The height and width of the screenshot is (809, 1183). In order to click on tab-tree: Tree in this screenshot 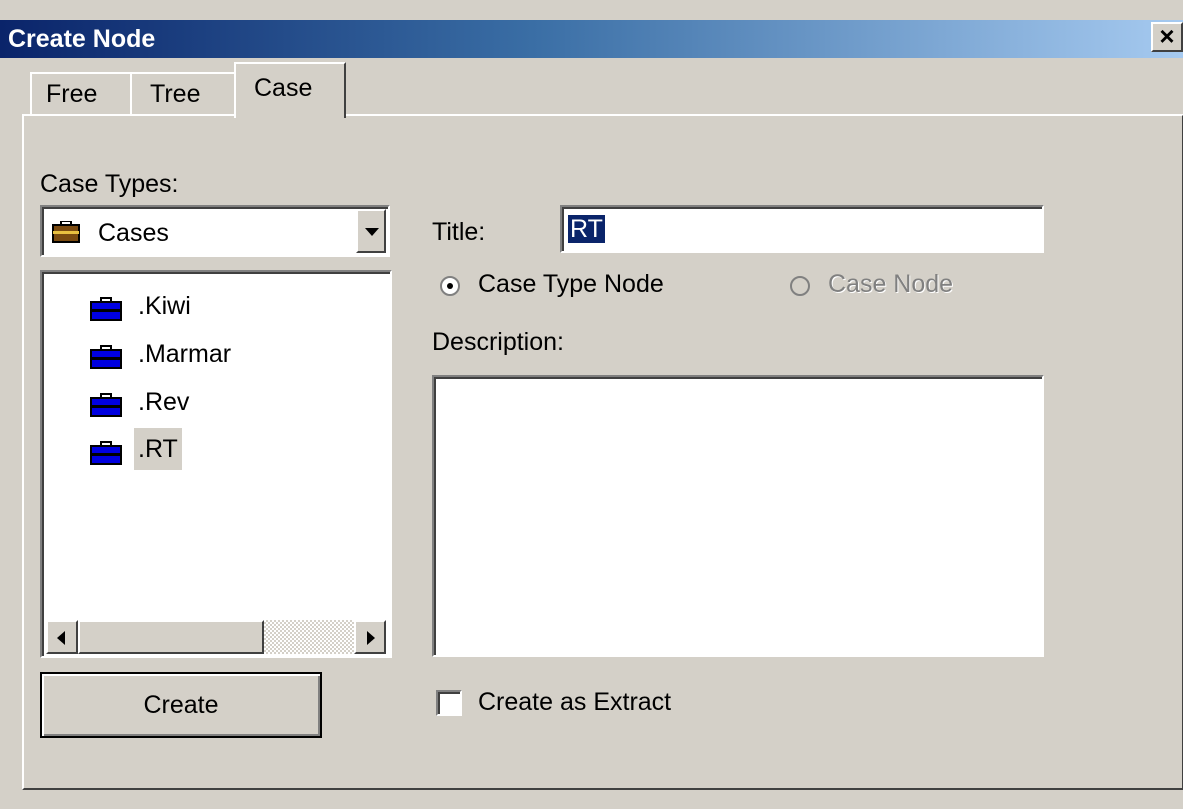, I will do `click(184, 94)`.